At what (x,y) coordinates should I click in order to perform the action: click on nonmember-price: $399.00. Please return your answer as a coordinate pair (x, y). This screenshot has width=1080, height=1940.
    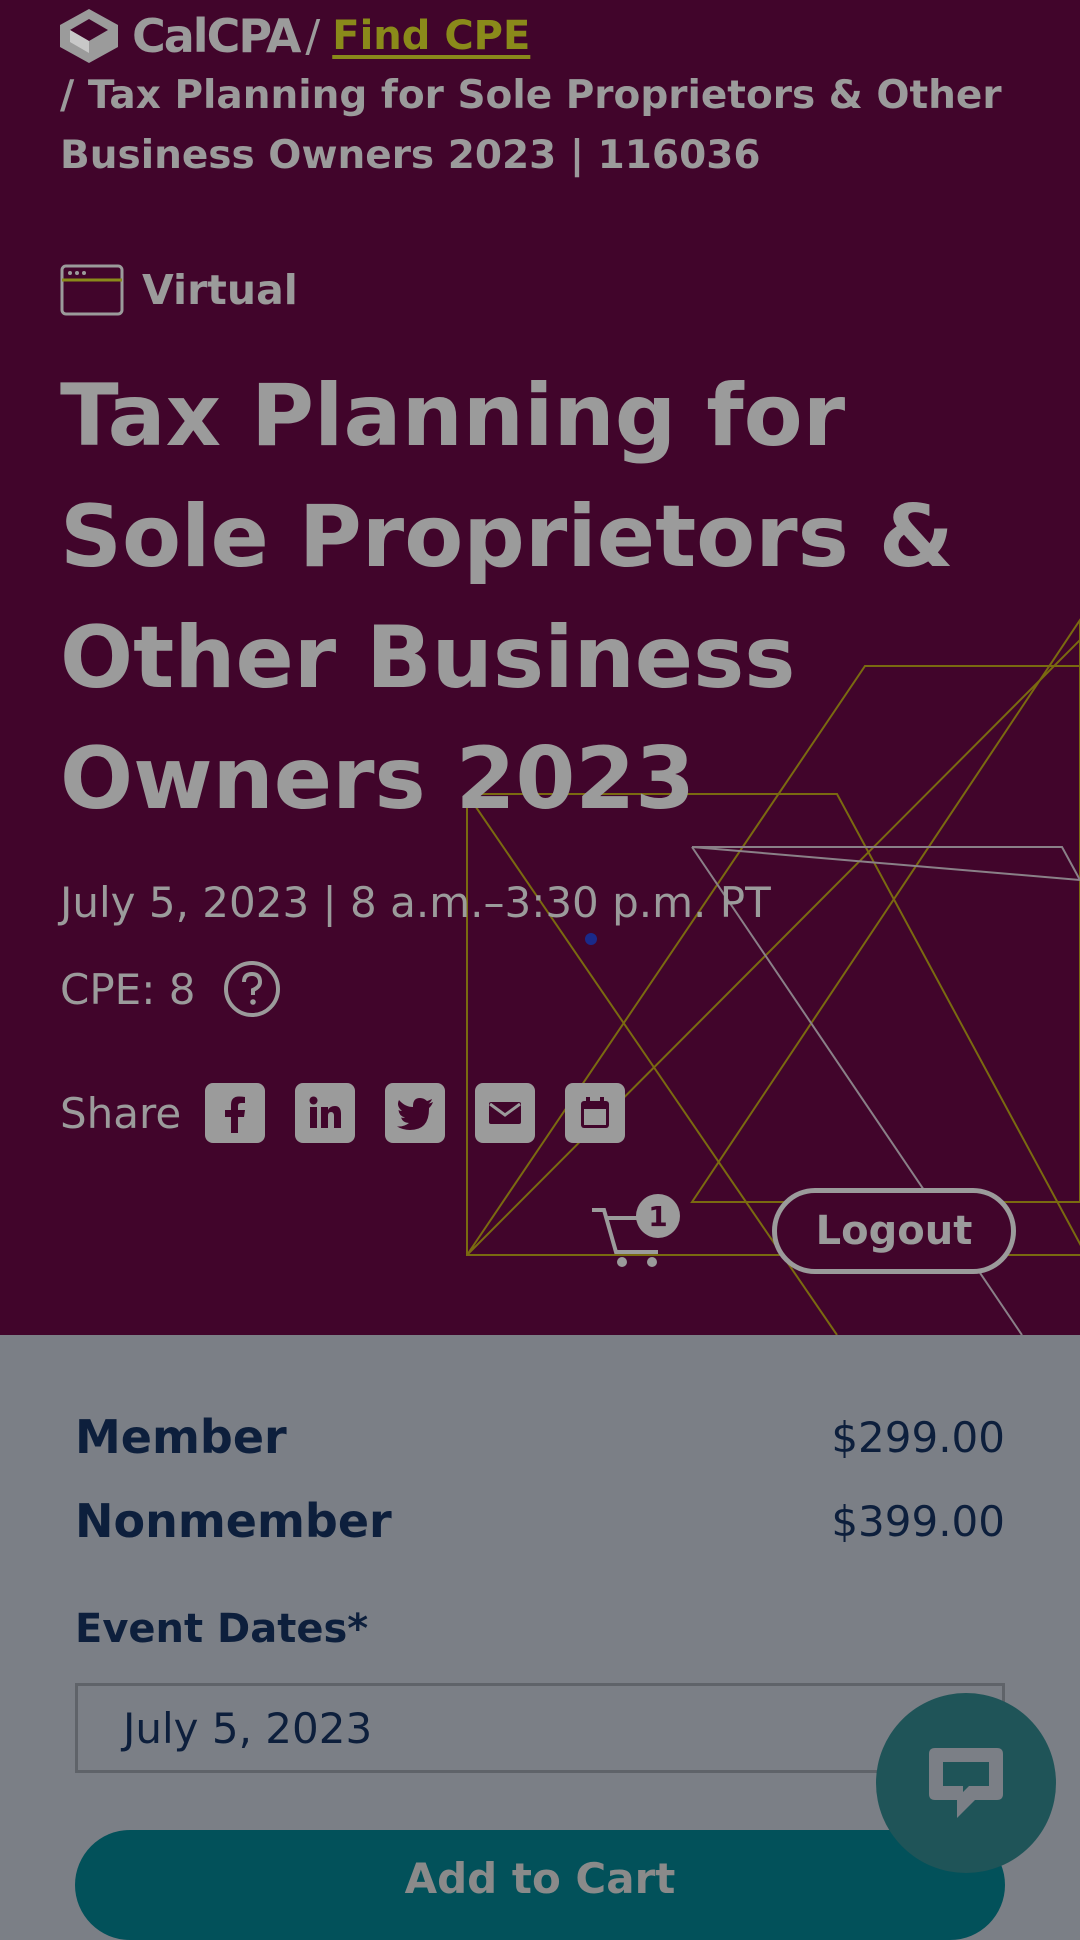
    Looking at the image, I should click on (918, 1521).